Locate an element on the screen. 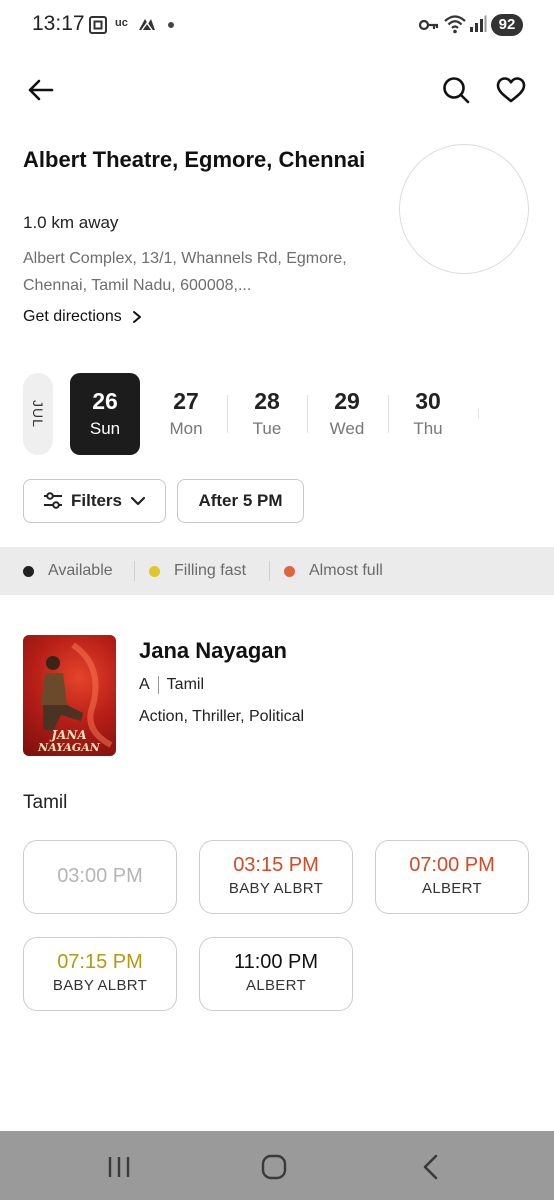  month-label: JUL is located at coordinates (38, 414).